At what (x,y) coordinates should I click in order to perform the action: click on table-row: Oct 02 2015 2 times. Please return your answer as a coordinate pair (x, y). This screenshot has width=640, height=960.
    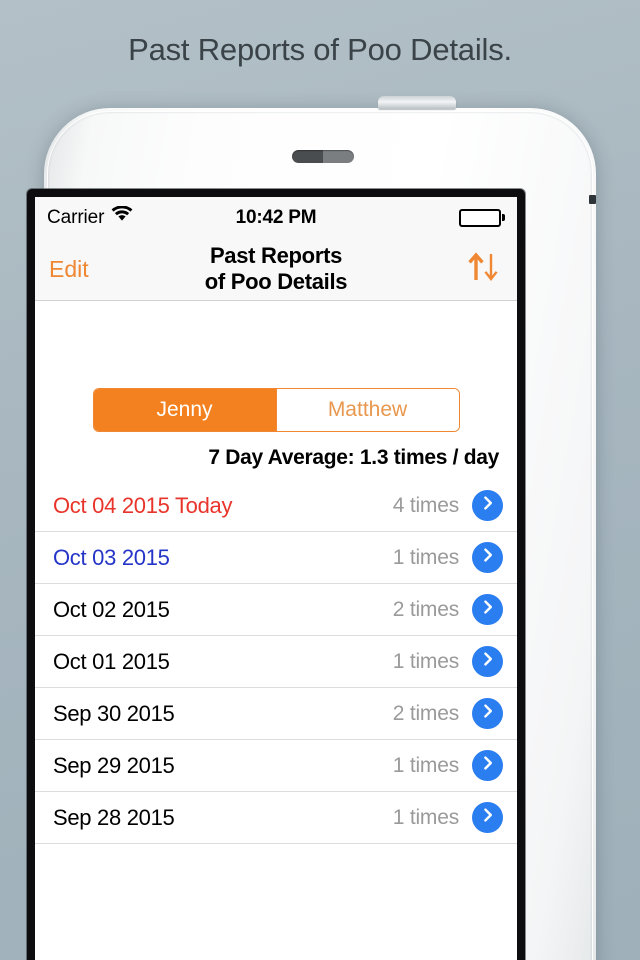
    Looking at the image, I should click on (276, 610).